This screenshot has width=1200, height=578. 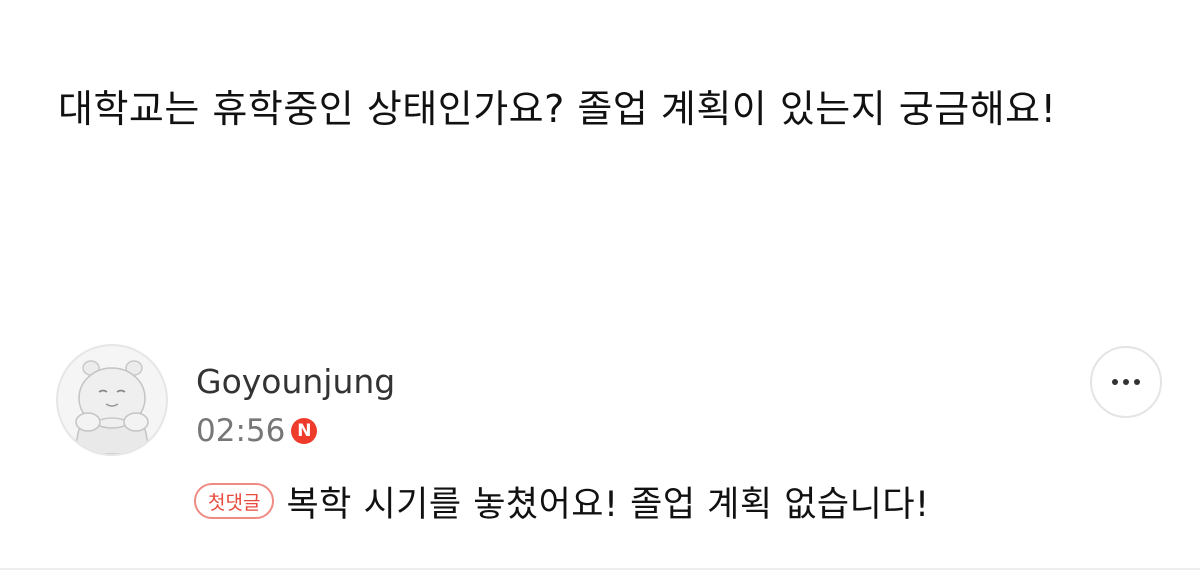 I want to click on comment-meta: 02:56 N, so click(x=257, y=431).